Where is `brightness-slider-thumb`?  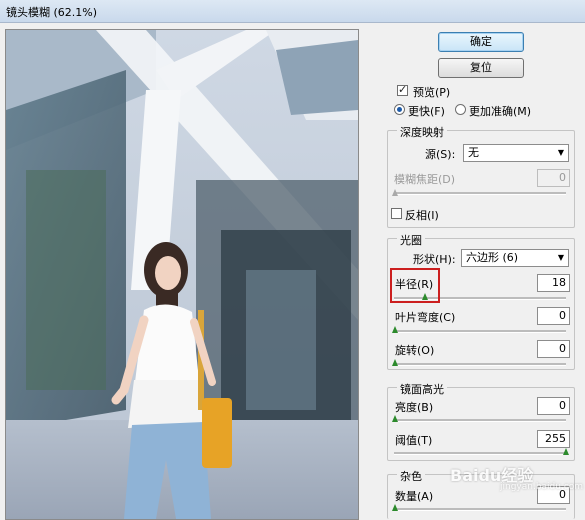
brightness-slider-thumb is located at coordinates (395, 418).